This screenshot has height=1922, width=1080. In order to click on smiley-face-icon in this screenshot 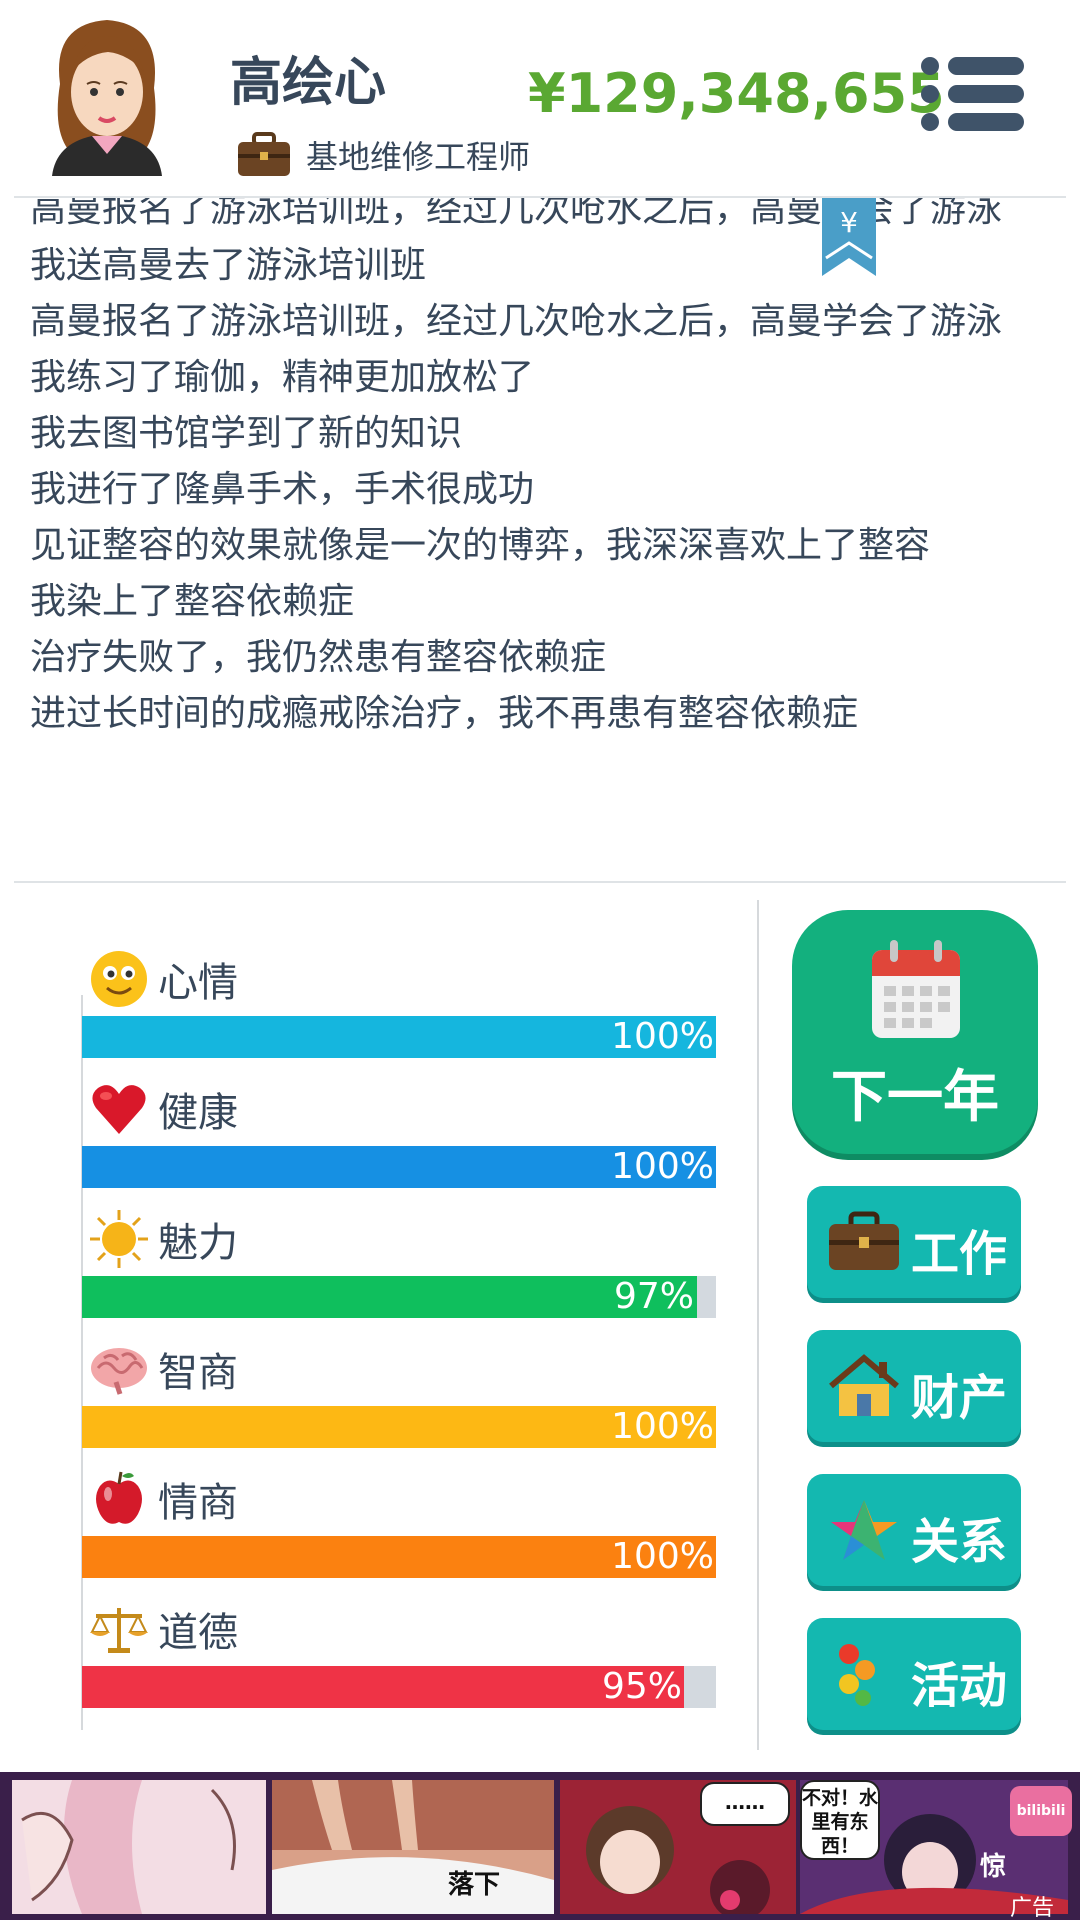, I will do `click(119, 979)`.